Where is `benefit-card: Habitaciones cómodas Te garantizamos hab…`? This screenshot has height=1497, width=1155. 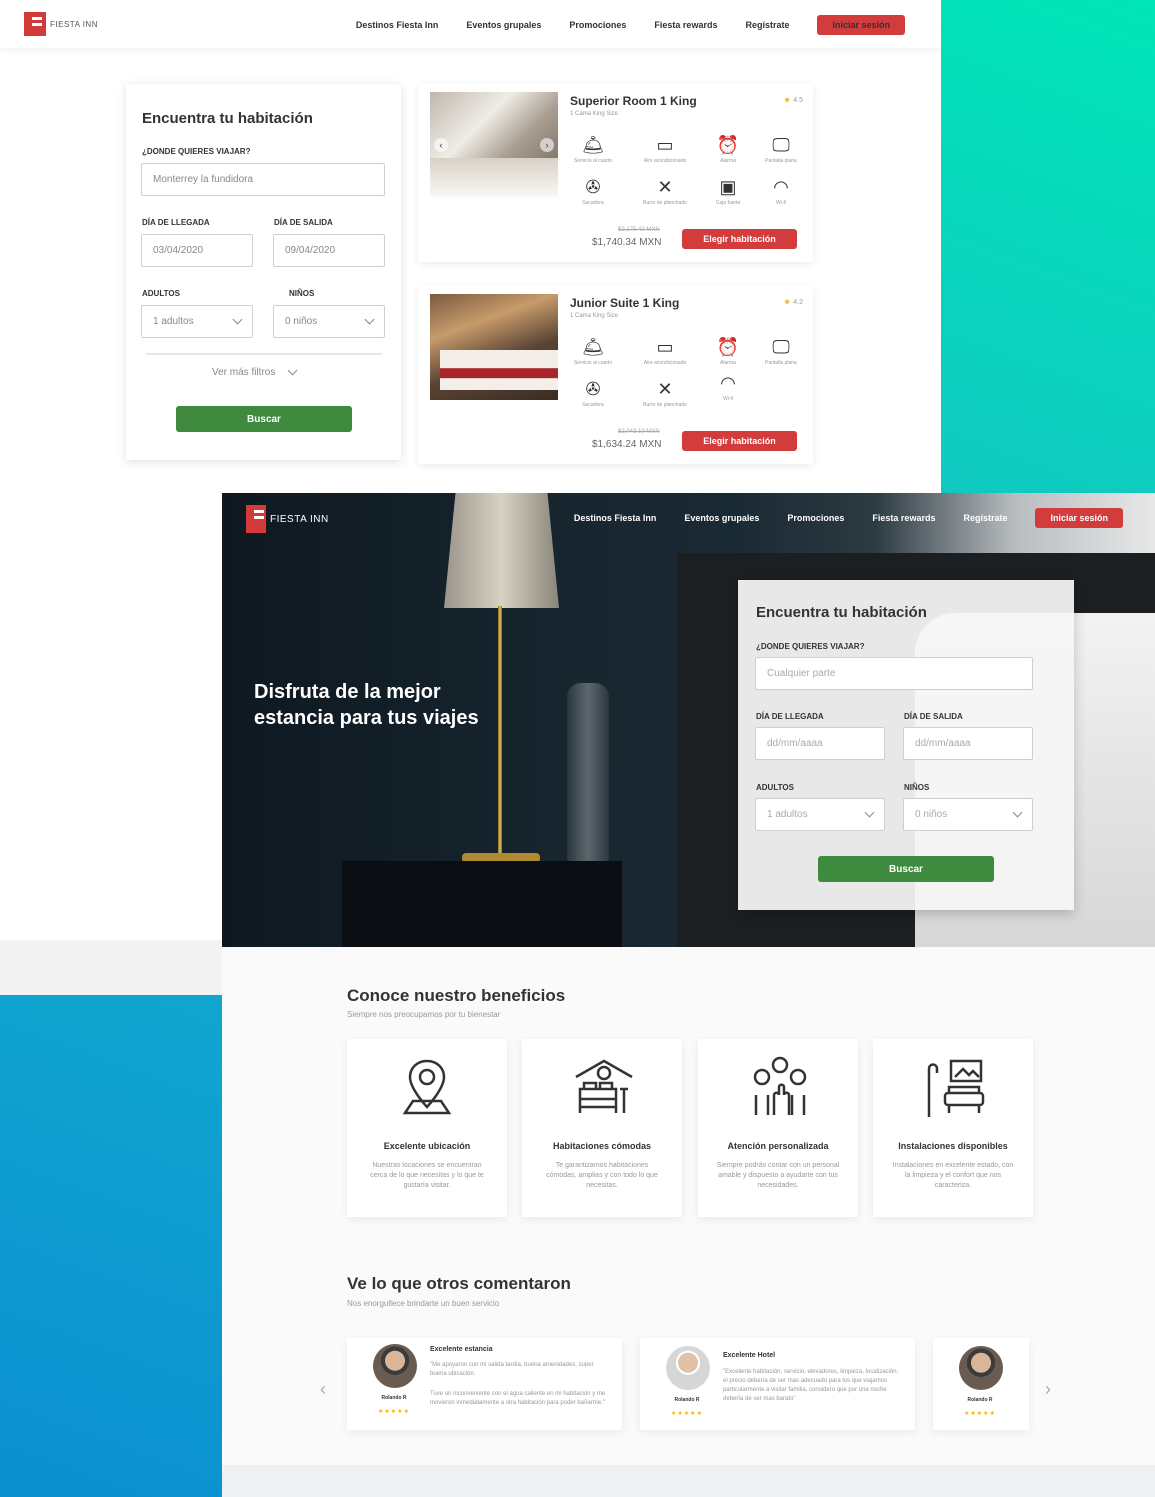 benefit-card: Habitaciones cómodas Te garantizamos hab… is located at coordinates (602, 1128).